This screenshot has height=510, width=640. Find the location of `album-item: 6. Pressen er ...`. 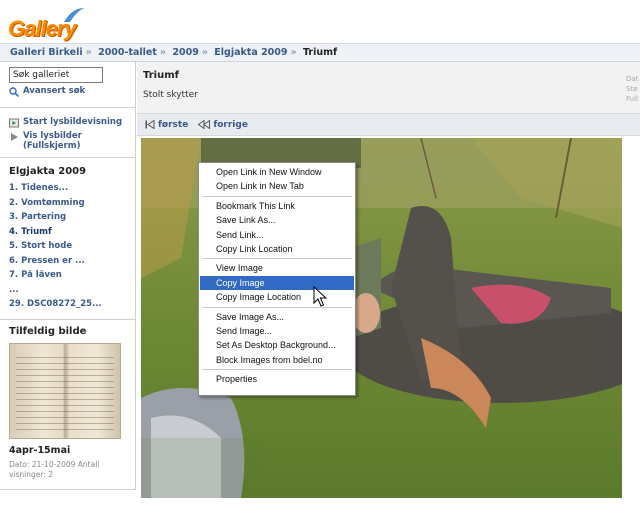

album-item: 6. Pressen er ... is located at coordinates (67, 263).